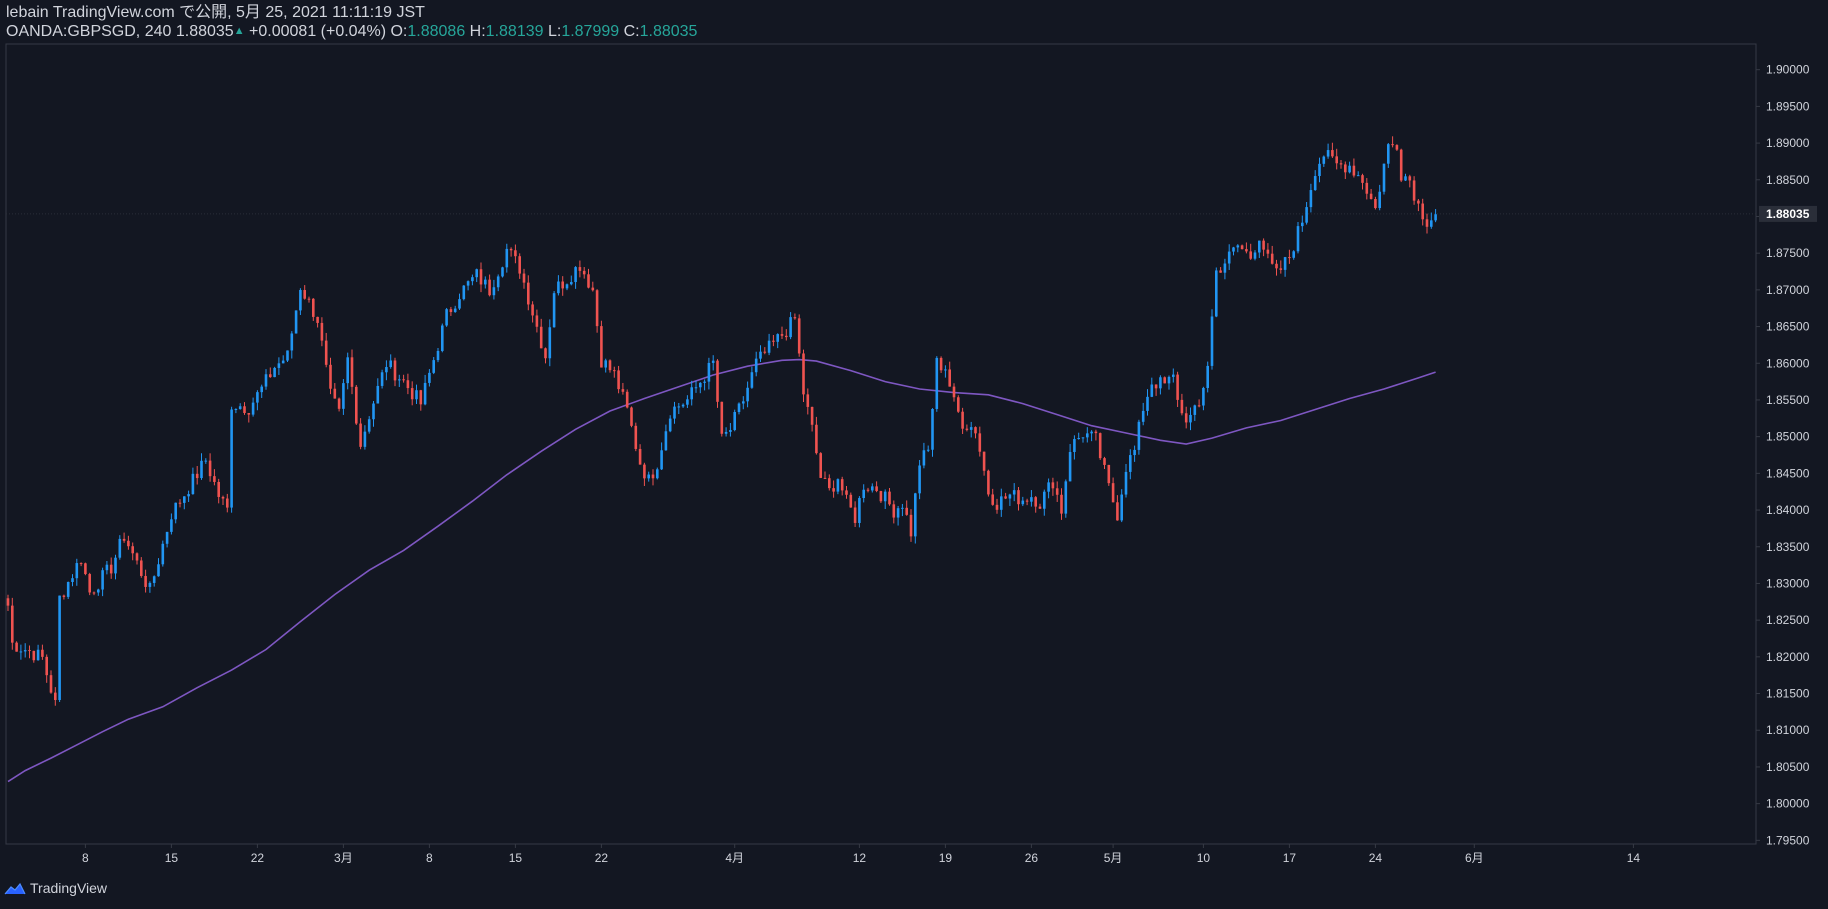 The height and width of the screenshot is (909, 1828). I want to click on x-tick-label: 3月, so click(343, 858).